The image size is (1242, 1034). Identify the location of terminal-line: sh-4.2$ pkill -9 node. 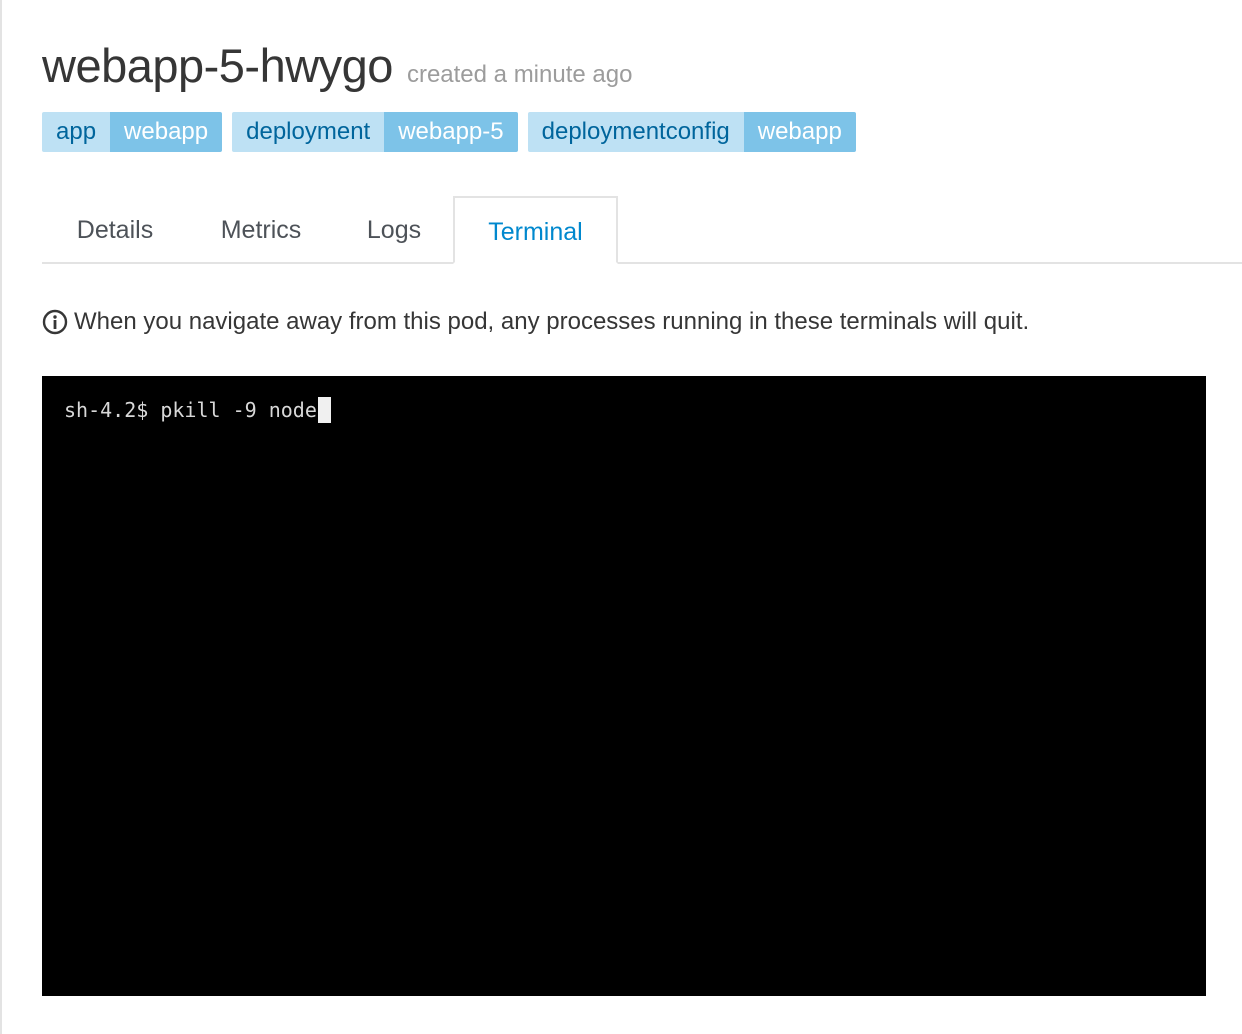
(197, 410).